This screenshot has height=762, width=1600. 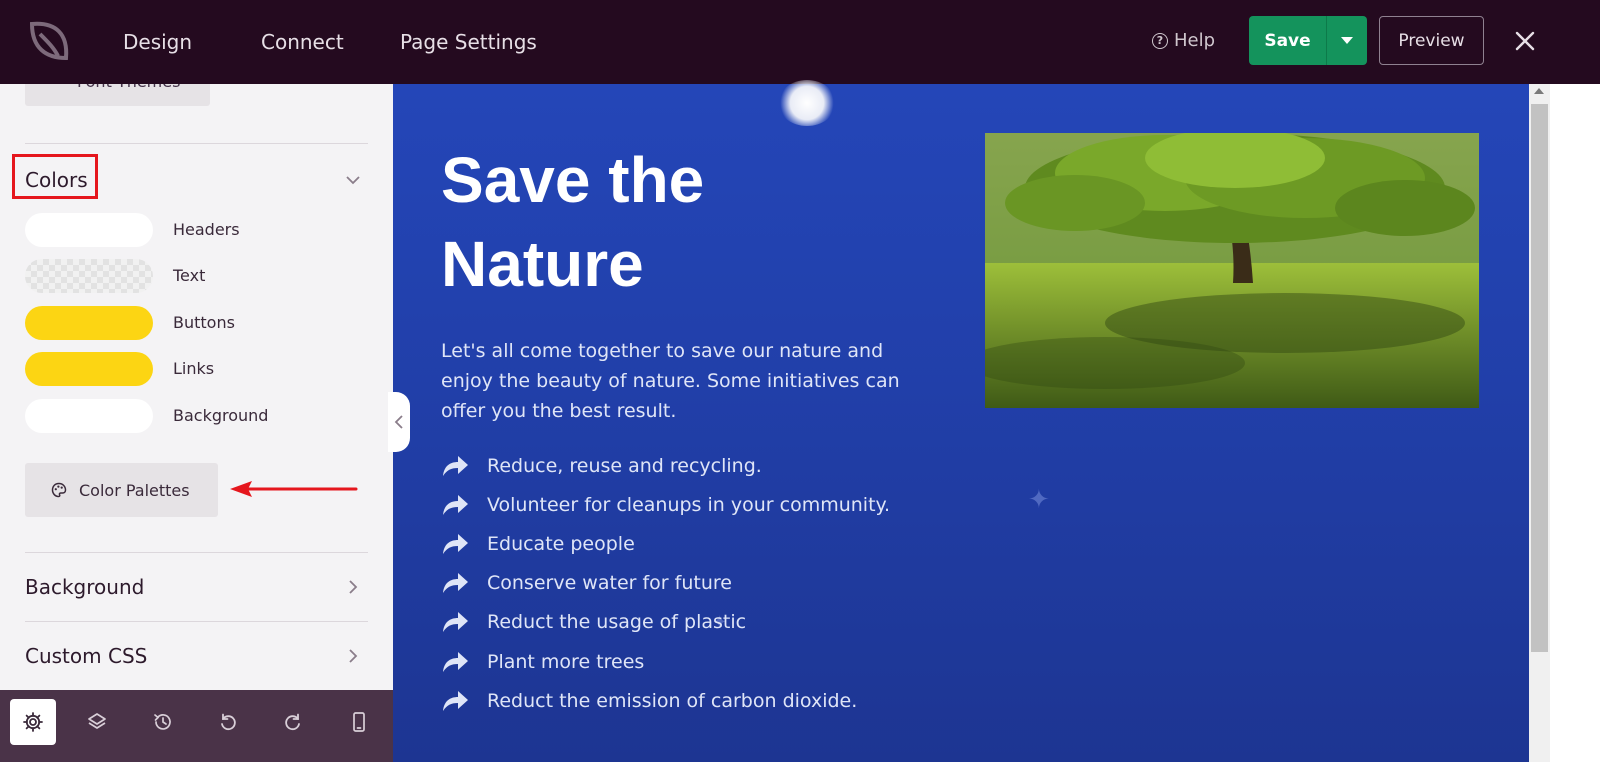 I want to click on background-section-title: Background, so click(x=84, y=587).